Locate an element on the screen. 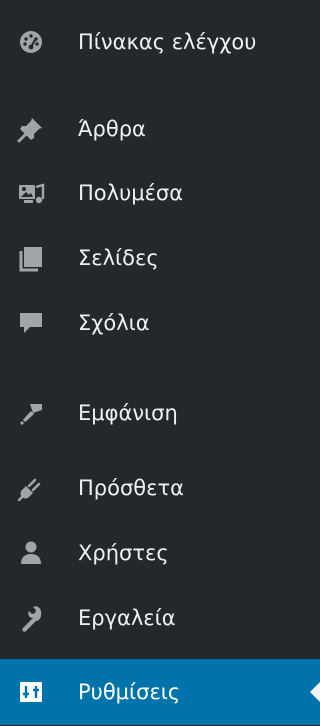 This screenshot has width=320, height=726. menu-item-appearance: Εμφάνιση is located at coordinates (160, 413).